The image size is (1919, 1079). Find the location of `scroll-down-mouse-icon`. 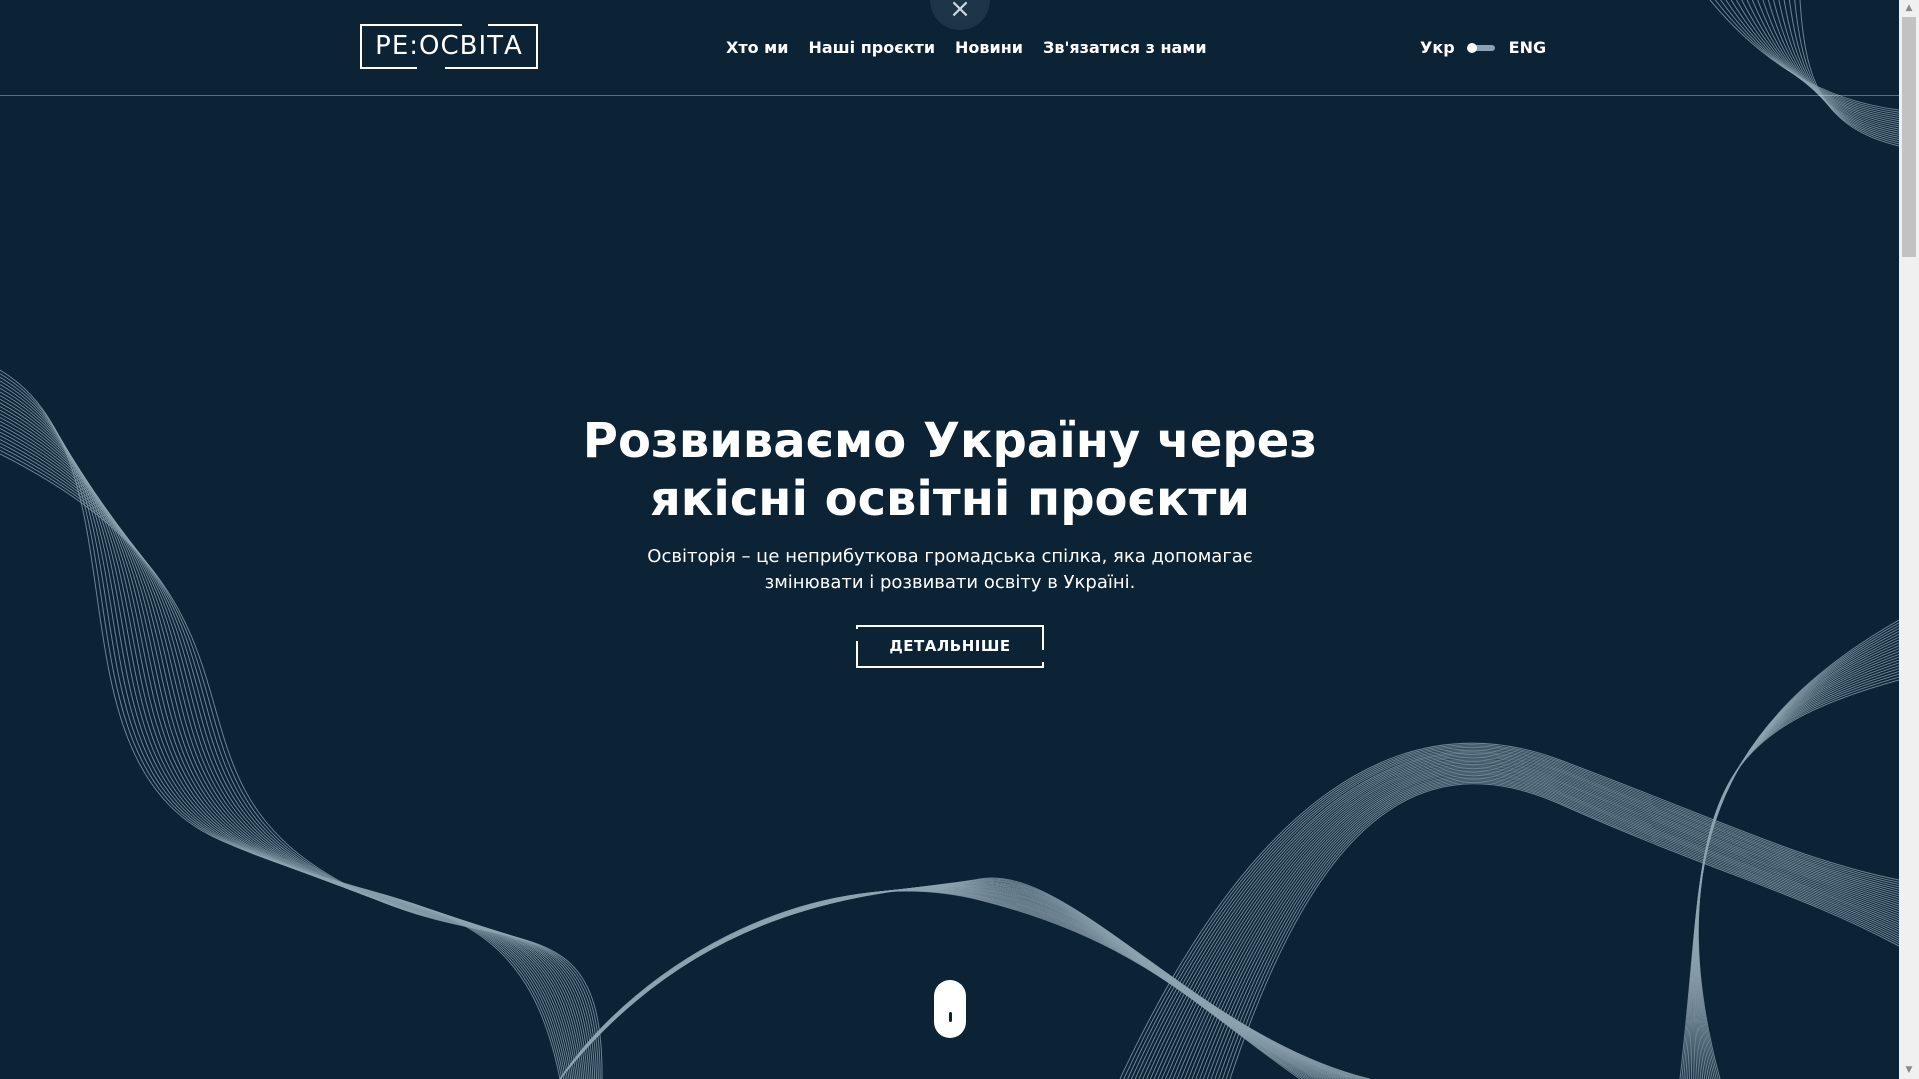

scroll-down-mouse-icon is located at coordinates (950, 1009).